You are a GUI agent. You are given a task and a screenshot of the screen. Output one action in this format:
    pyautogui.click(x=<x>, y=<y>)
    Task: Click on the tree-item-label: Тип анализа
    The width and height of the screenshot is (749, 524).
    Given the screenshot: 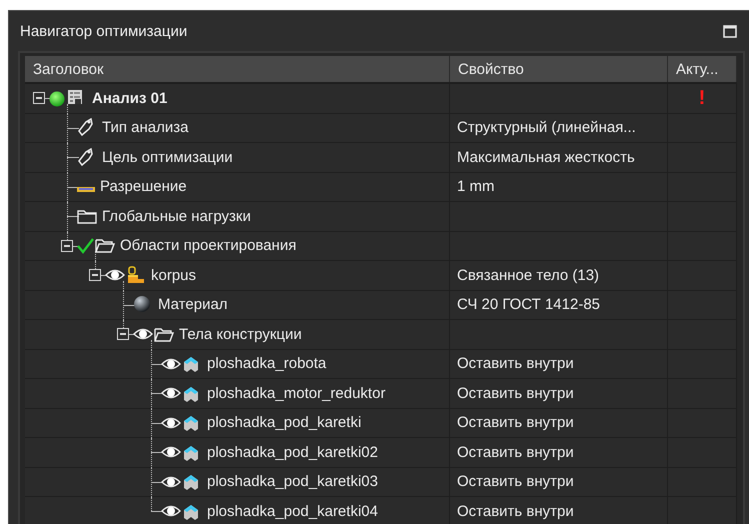 What is the action you would take?
    pyautogui.click(x=145, y=127)
    